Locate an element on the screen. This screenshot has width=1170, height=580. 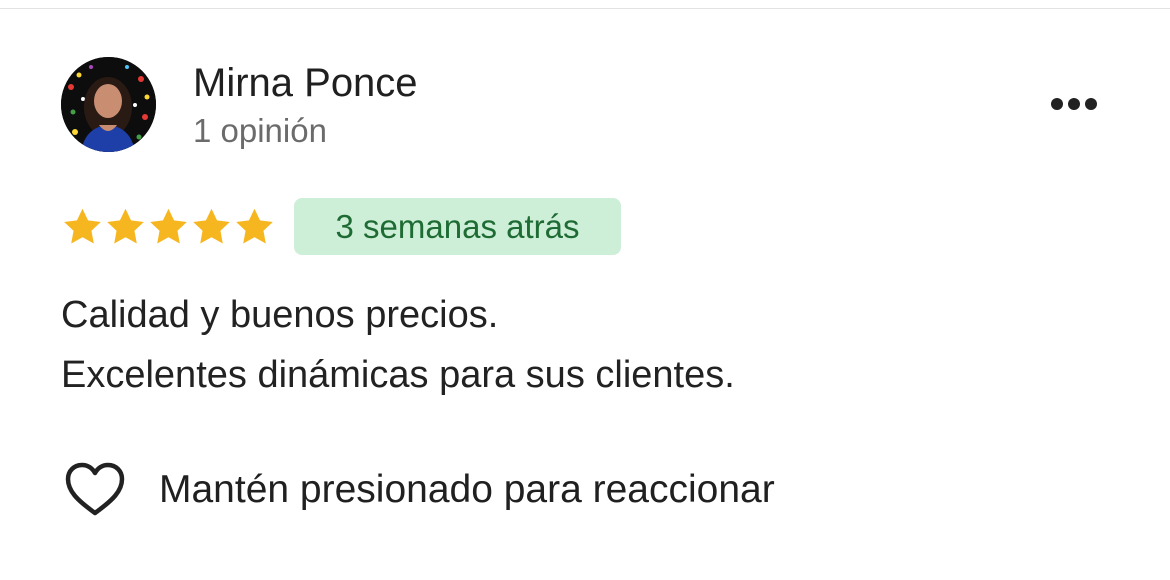
review-count: 1 opinión is located at coordinates (260, 130).